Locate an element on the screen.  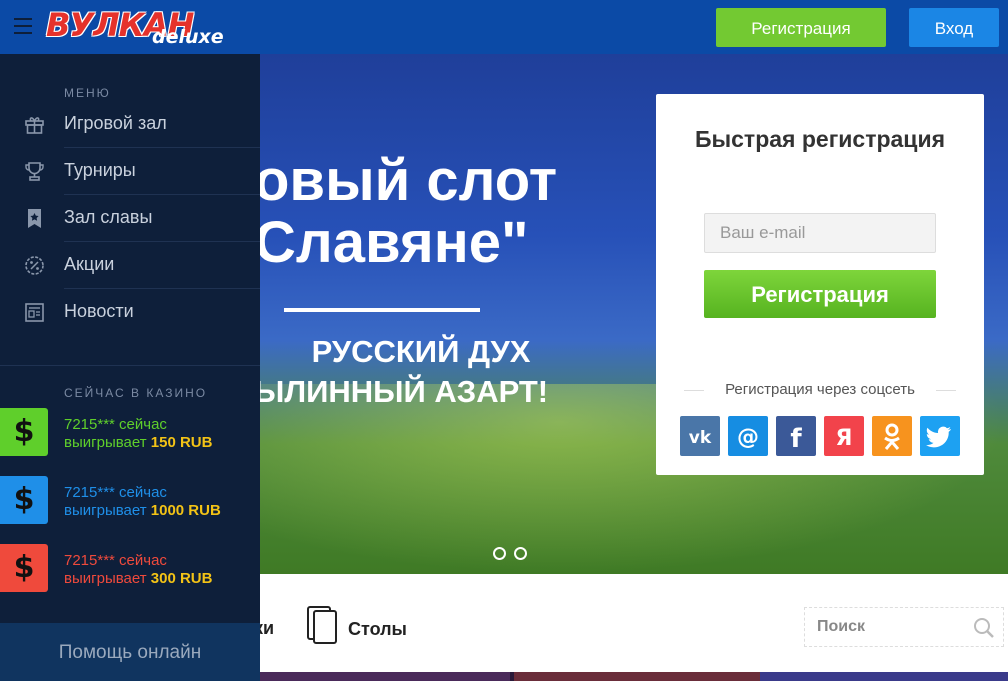
svg-text: vk is located at coordinates (700, 438).